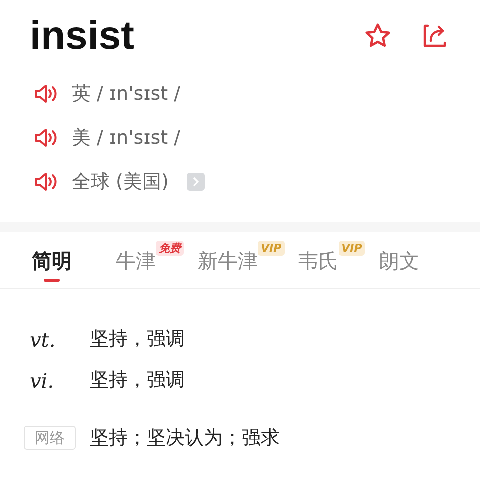 This screenshot has height=480, width=480. I want to click on part-of-speech: vi., so click(42, 381).